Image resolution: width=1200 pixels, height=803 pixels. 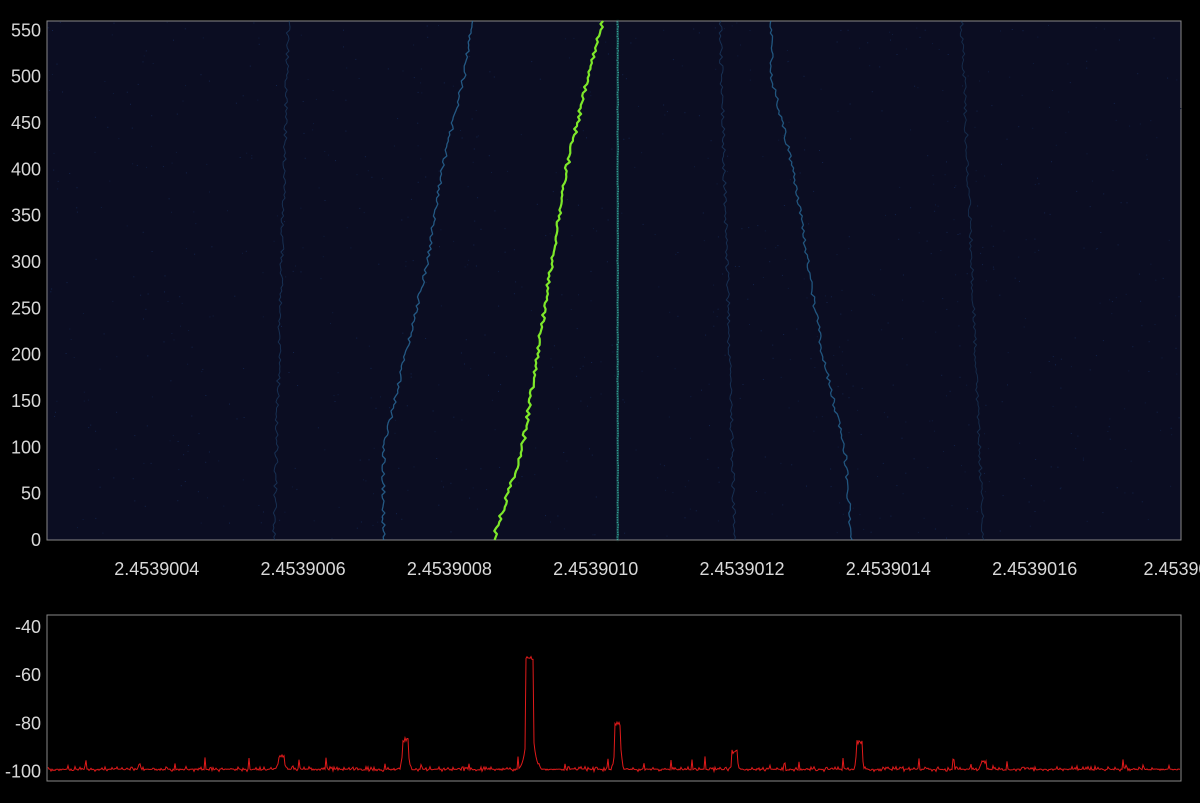 I want to click on y-tick-label: 550, so click(x=26, y=30).